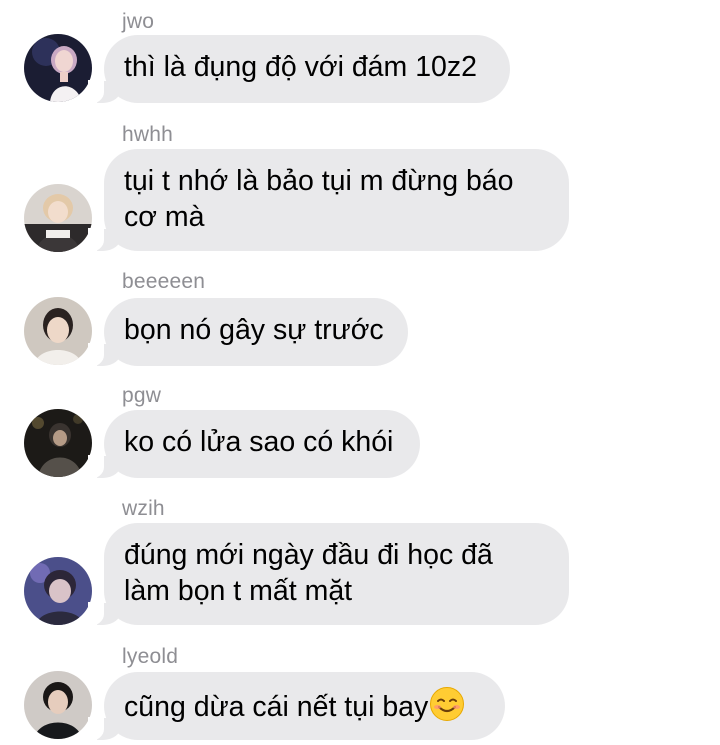  What do you see at coordinates (328, 200) in the screenshot?
I see `message-bubble: tụi t nhớ là bảo tụi m đừng báo cơ mà` at bounding box center [328, 200].